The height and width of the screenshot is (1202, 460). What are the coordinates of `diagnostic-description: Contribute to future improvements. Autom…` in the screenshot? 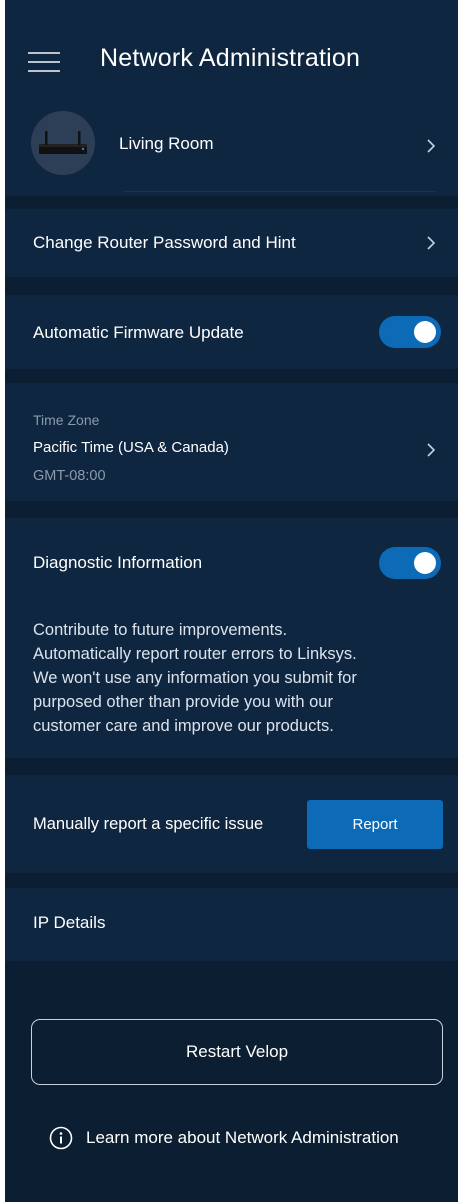 It's located at (223, 678).